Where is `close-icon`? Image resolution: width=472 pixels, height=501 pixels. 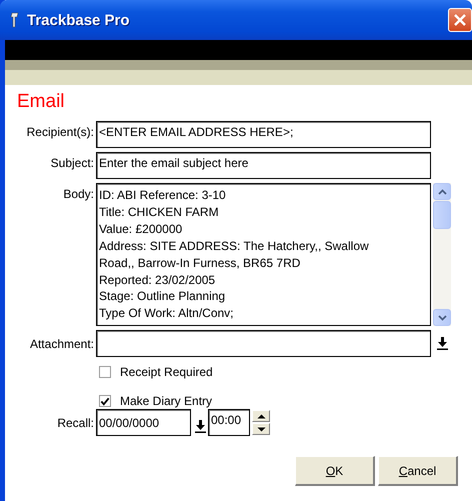
close-icon is located at coordinates (460, 20).